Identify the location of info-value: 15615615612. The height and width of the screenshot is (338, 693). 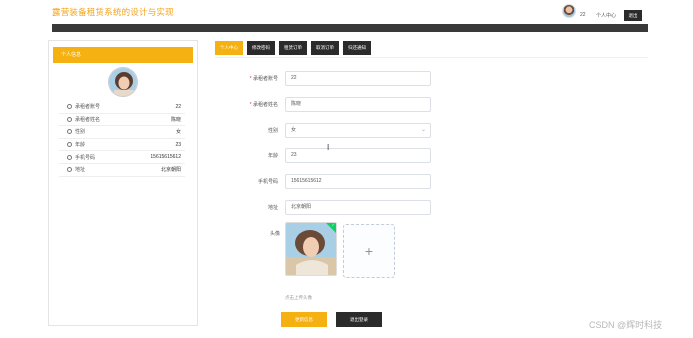
(165, 157).